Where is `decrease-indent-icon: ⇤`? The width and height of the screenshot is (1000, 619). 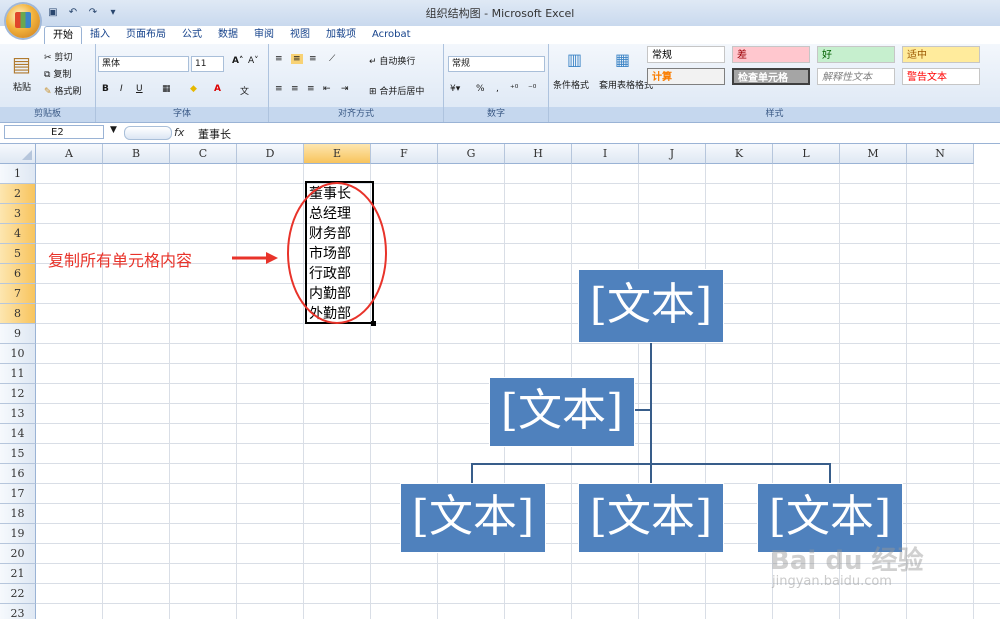
decrease-indent-icon: ⇤ is located at coordinates (327, 89).